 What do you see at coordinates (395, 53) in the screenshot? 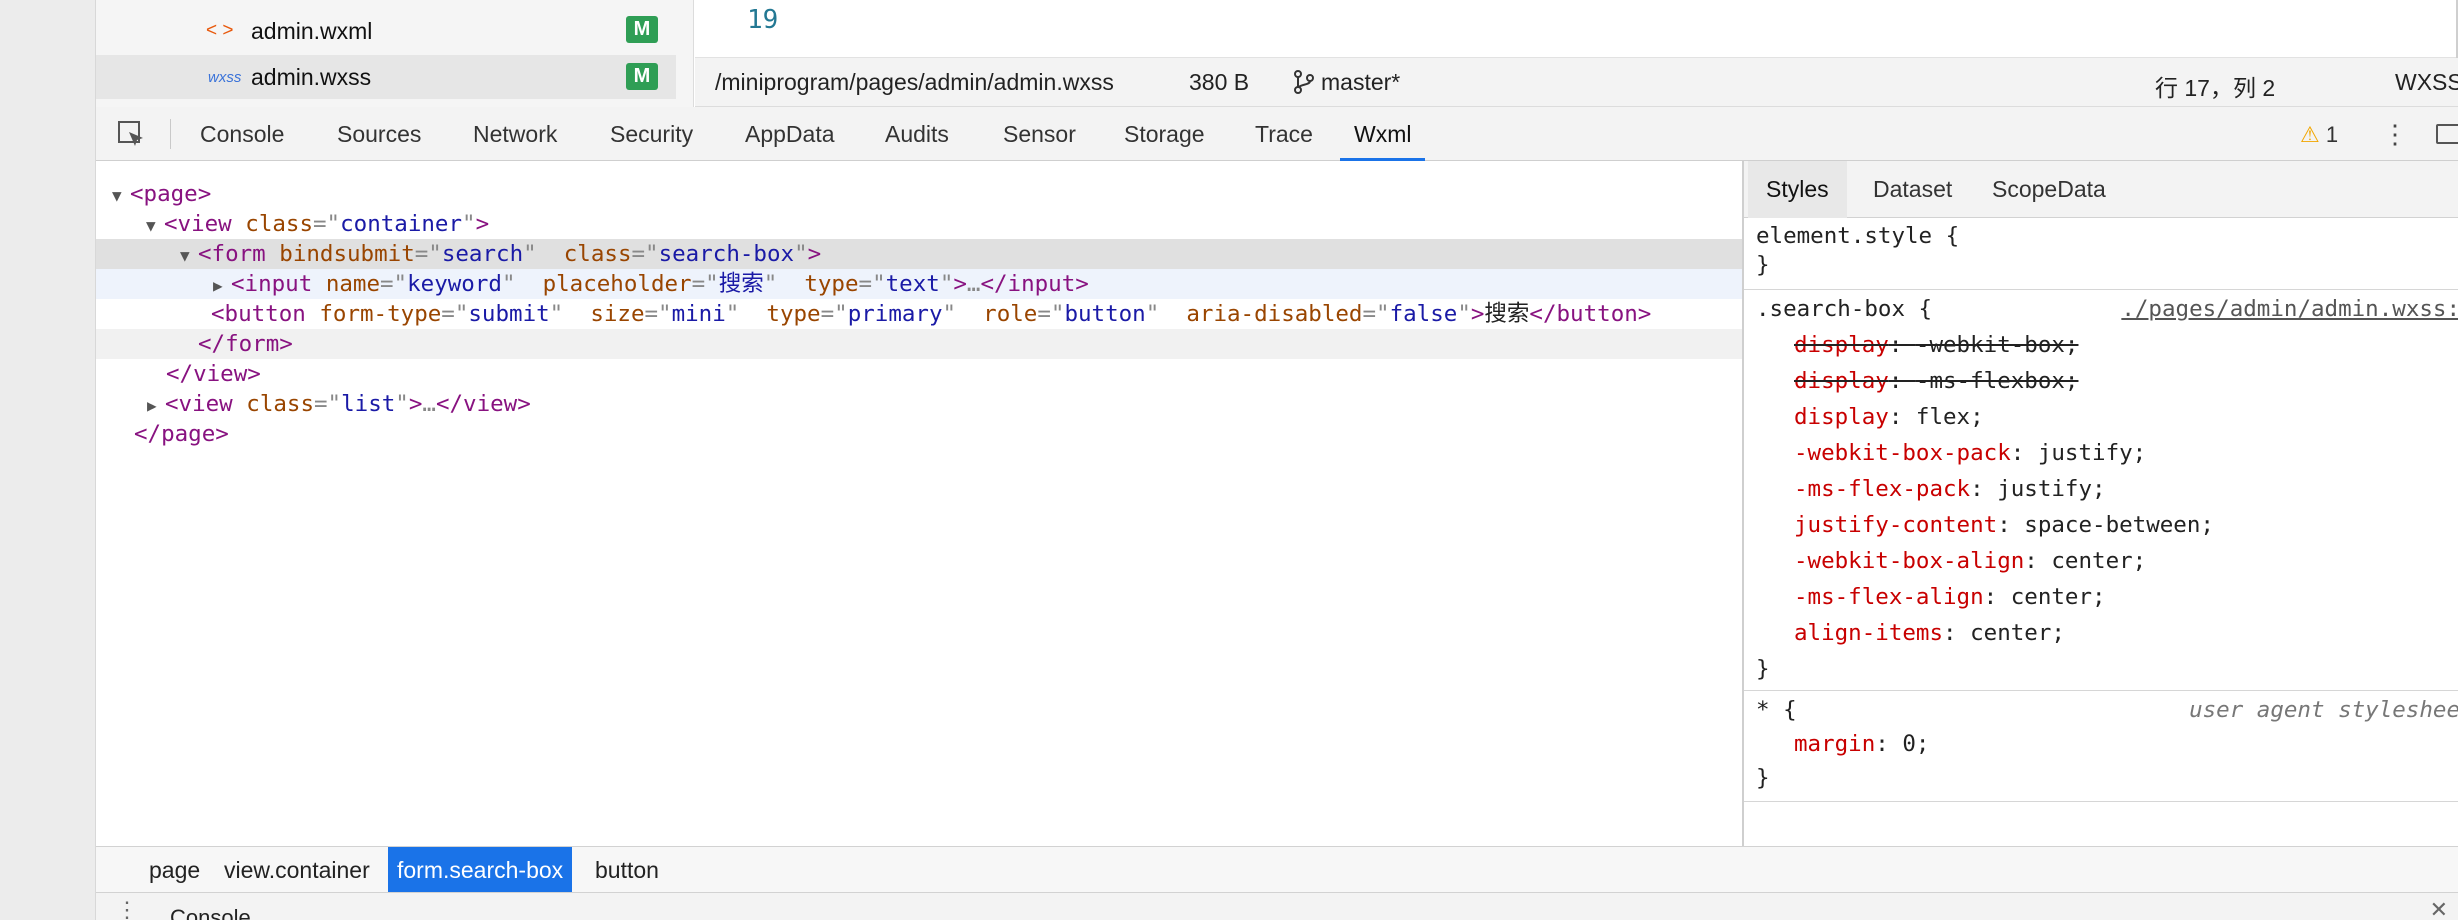
I see `file-tree: < > admin.wxml M wxss admin.wxss M` at bounding box center [395, 53].